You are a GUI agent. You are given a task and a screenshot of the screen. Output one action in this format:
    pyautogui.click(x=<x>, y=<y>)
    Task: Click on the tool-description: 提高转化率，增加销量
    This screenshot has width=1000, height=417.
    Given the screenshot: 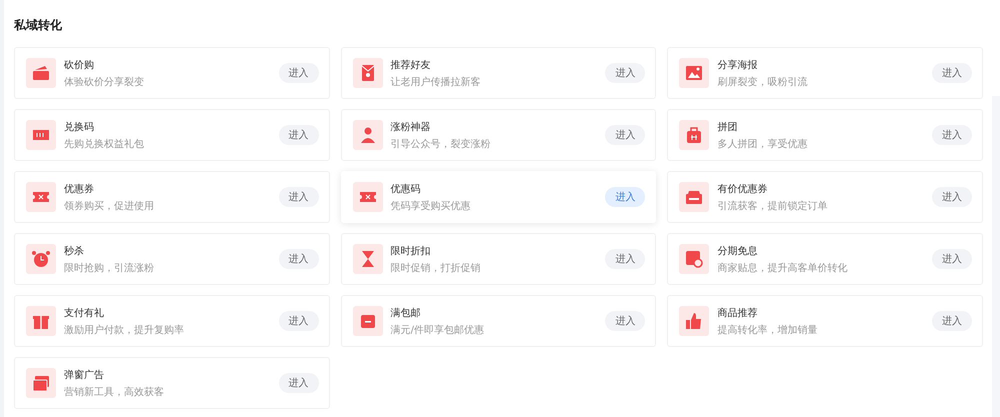 What is the action you would take?
    pyautogui.click(x=767, y=330)
    